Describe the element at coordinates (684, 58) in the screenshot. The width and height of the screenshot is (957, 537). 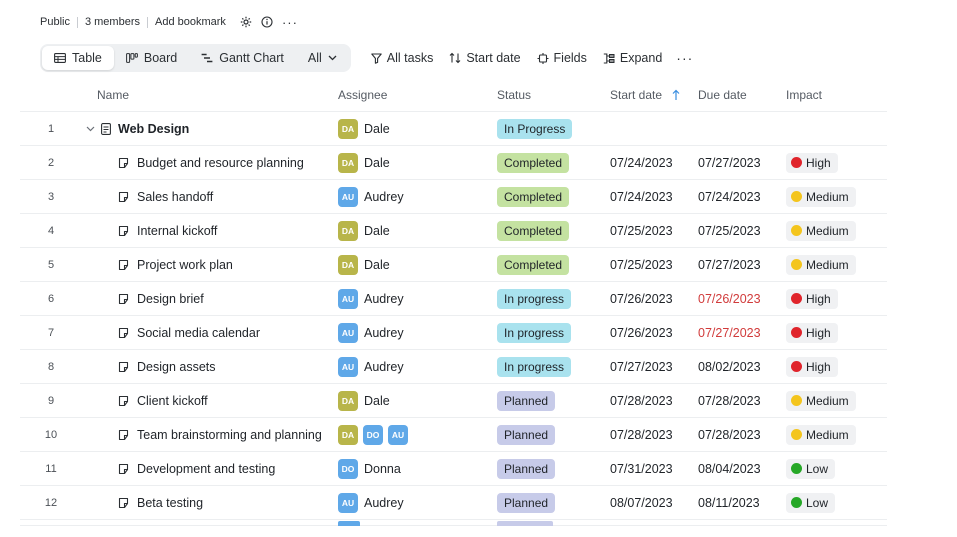
I see `toolbar-more-icon: ···` at that location.